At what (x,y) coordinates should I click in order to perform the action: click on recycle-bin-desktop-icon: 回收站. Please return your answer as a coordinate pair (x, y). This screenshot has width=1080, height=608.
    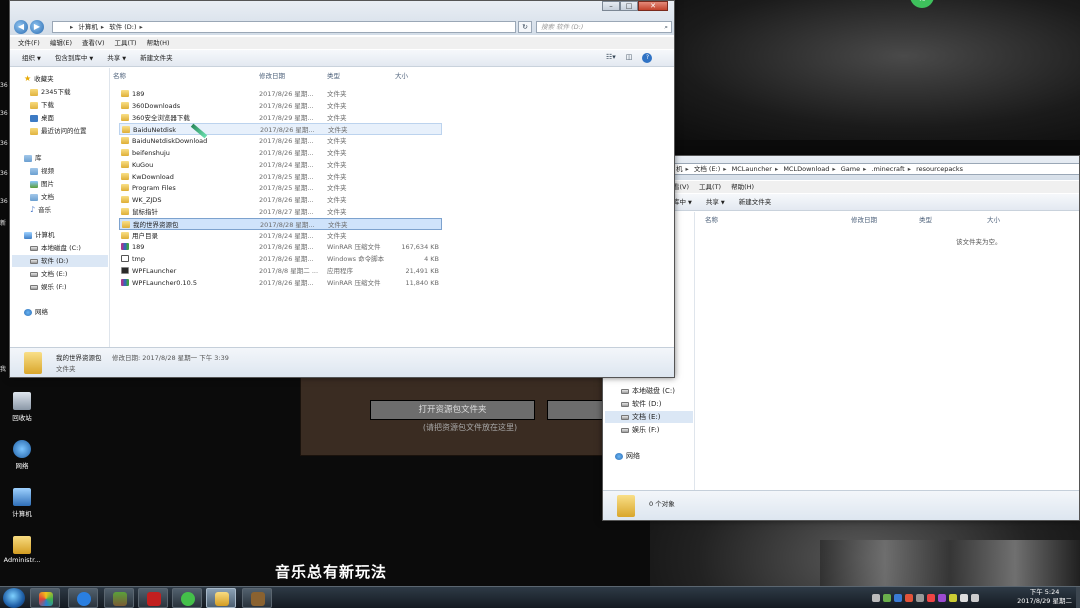
    Looking at the image, I should click on (22, 407).